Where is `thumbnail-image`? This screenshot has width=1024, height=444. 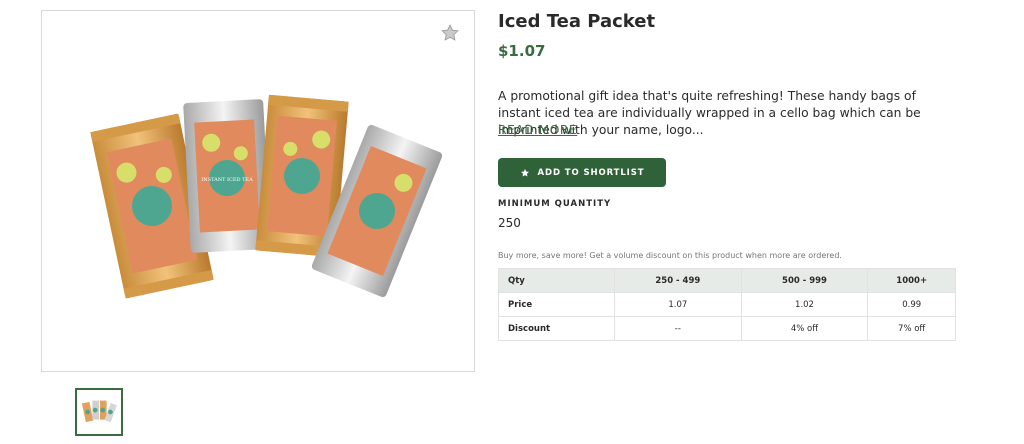 thumbnail-image is located at coordinates (99, 411).